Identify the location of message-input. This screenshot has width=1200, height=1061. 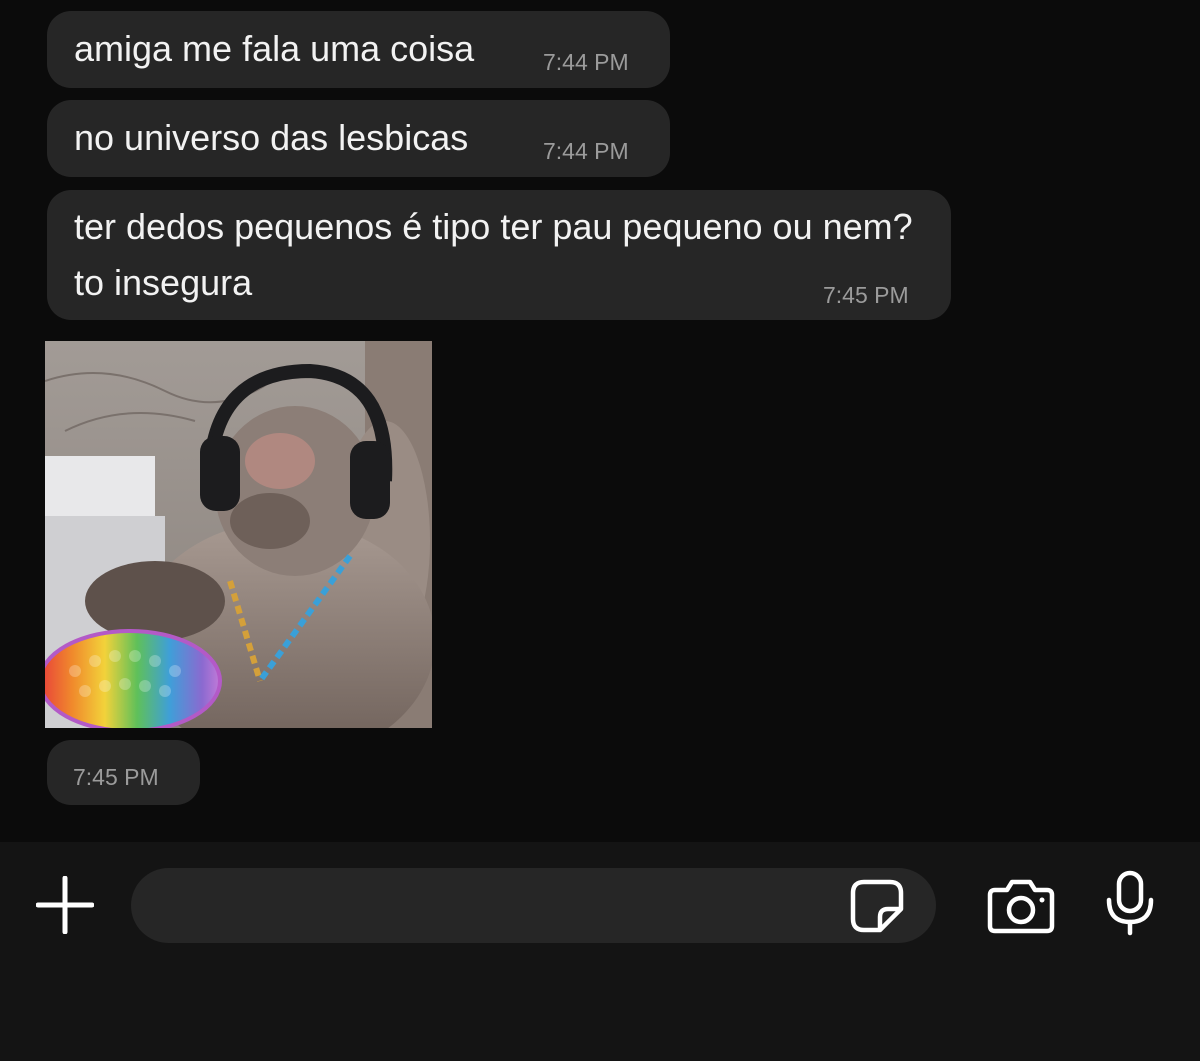
(499, 906).